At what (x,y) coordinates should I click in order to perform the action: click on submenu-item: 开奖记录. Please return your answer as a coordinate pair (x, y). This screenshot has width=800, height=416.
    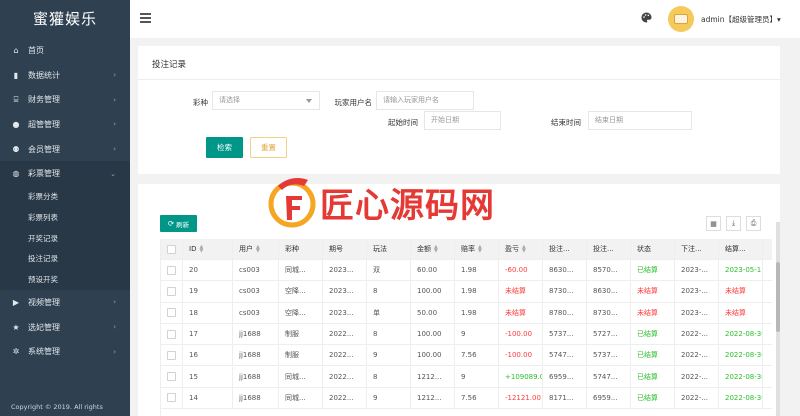
    Looking at the image, I should click on (65, 238).